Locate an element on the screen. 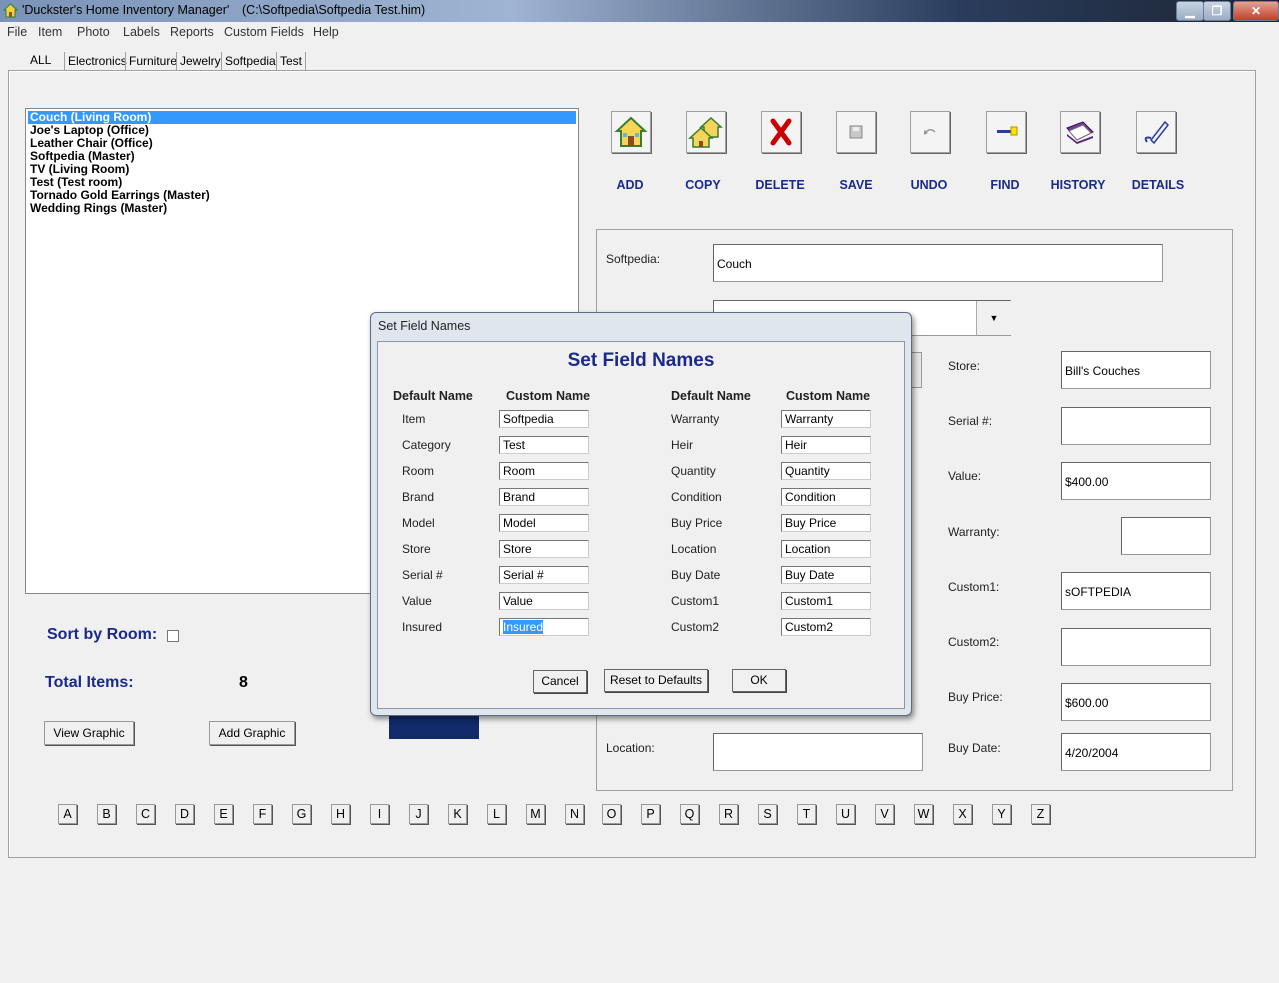 The height and width of the screenshot is (983, 1279). buy-price-field: $600.00 is located at coordinates (1136, 702).